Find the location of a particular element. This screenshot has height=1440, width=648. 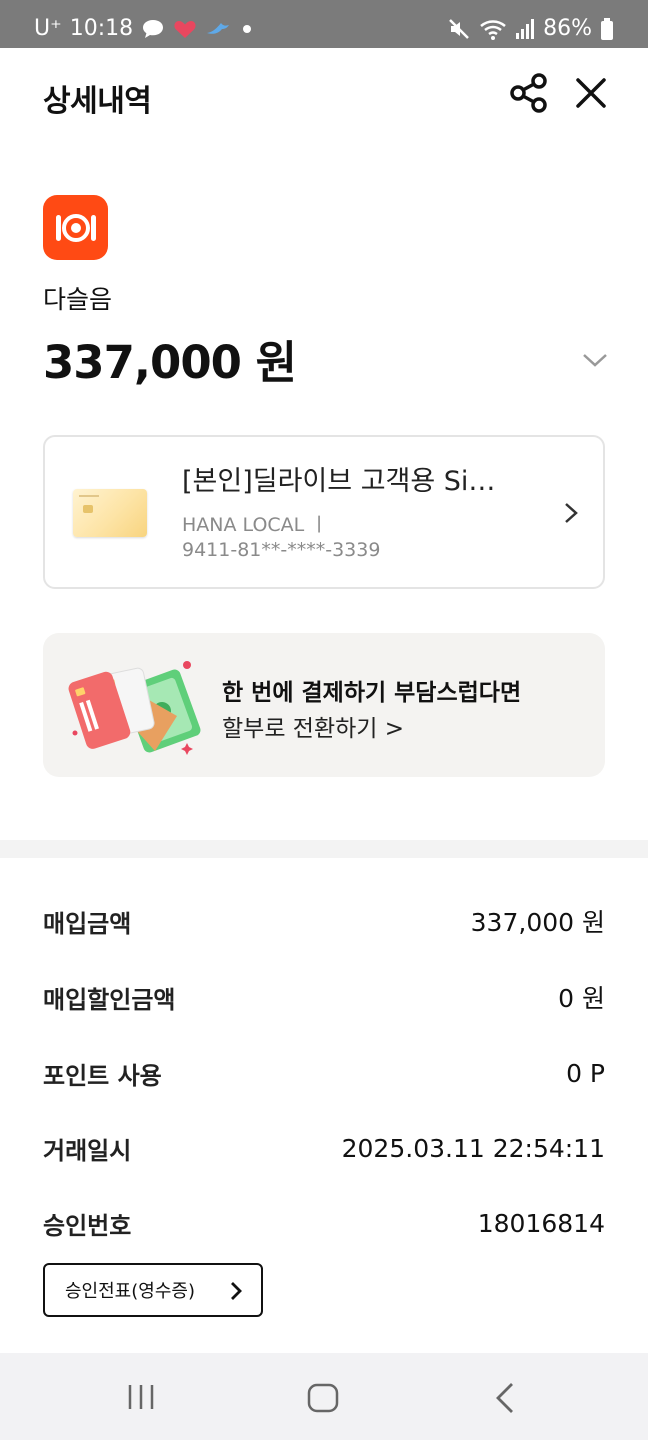

battery-icon is located at coordinates (607, 29).